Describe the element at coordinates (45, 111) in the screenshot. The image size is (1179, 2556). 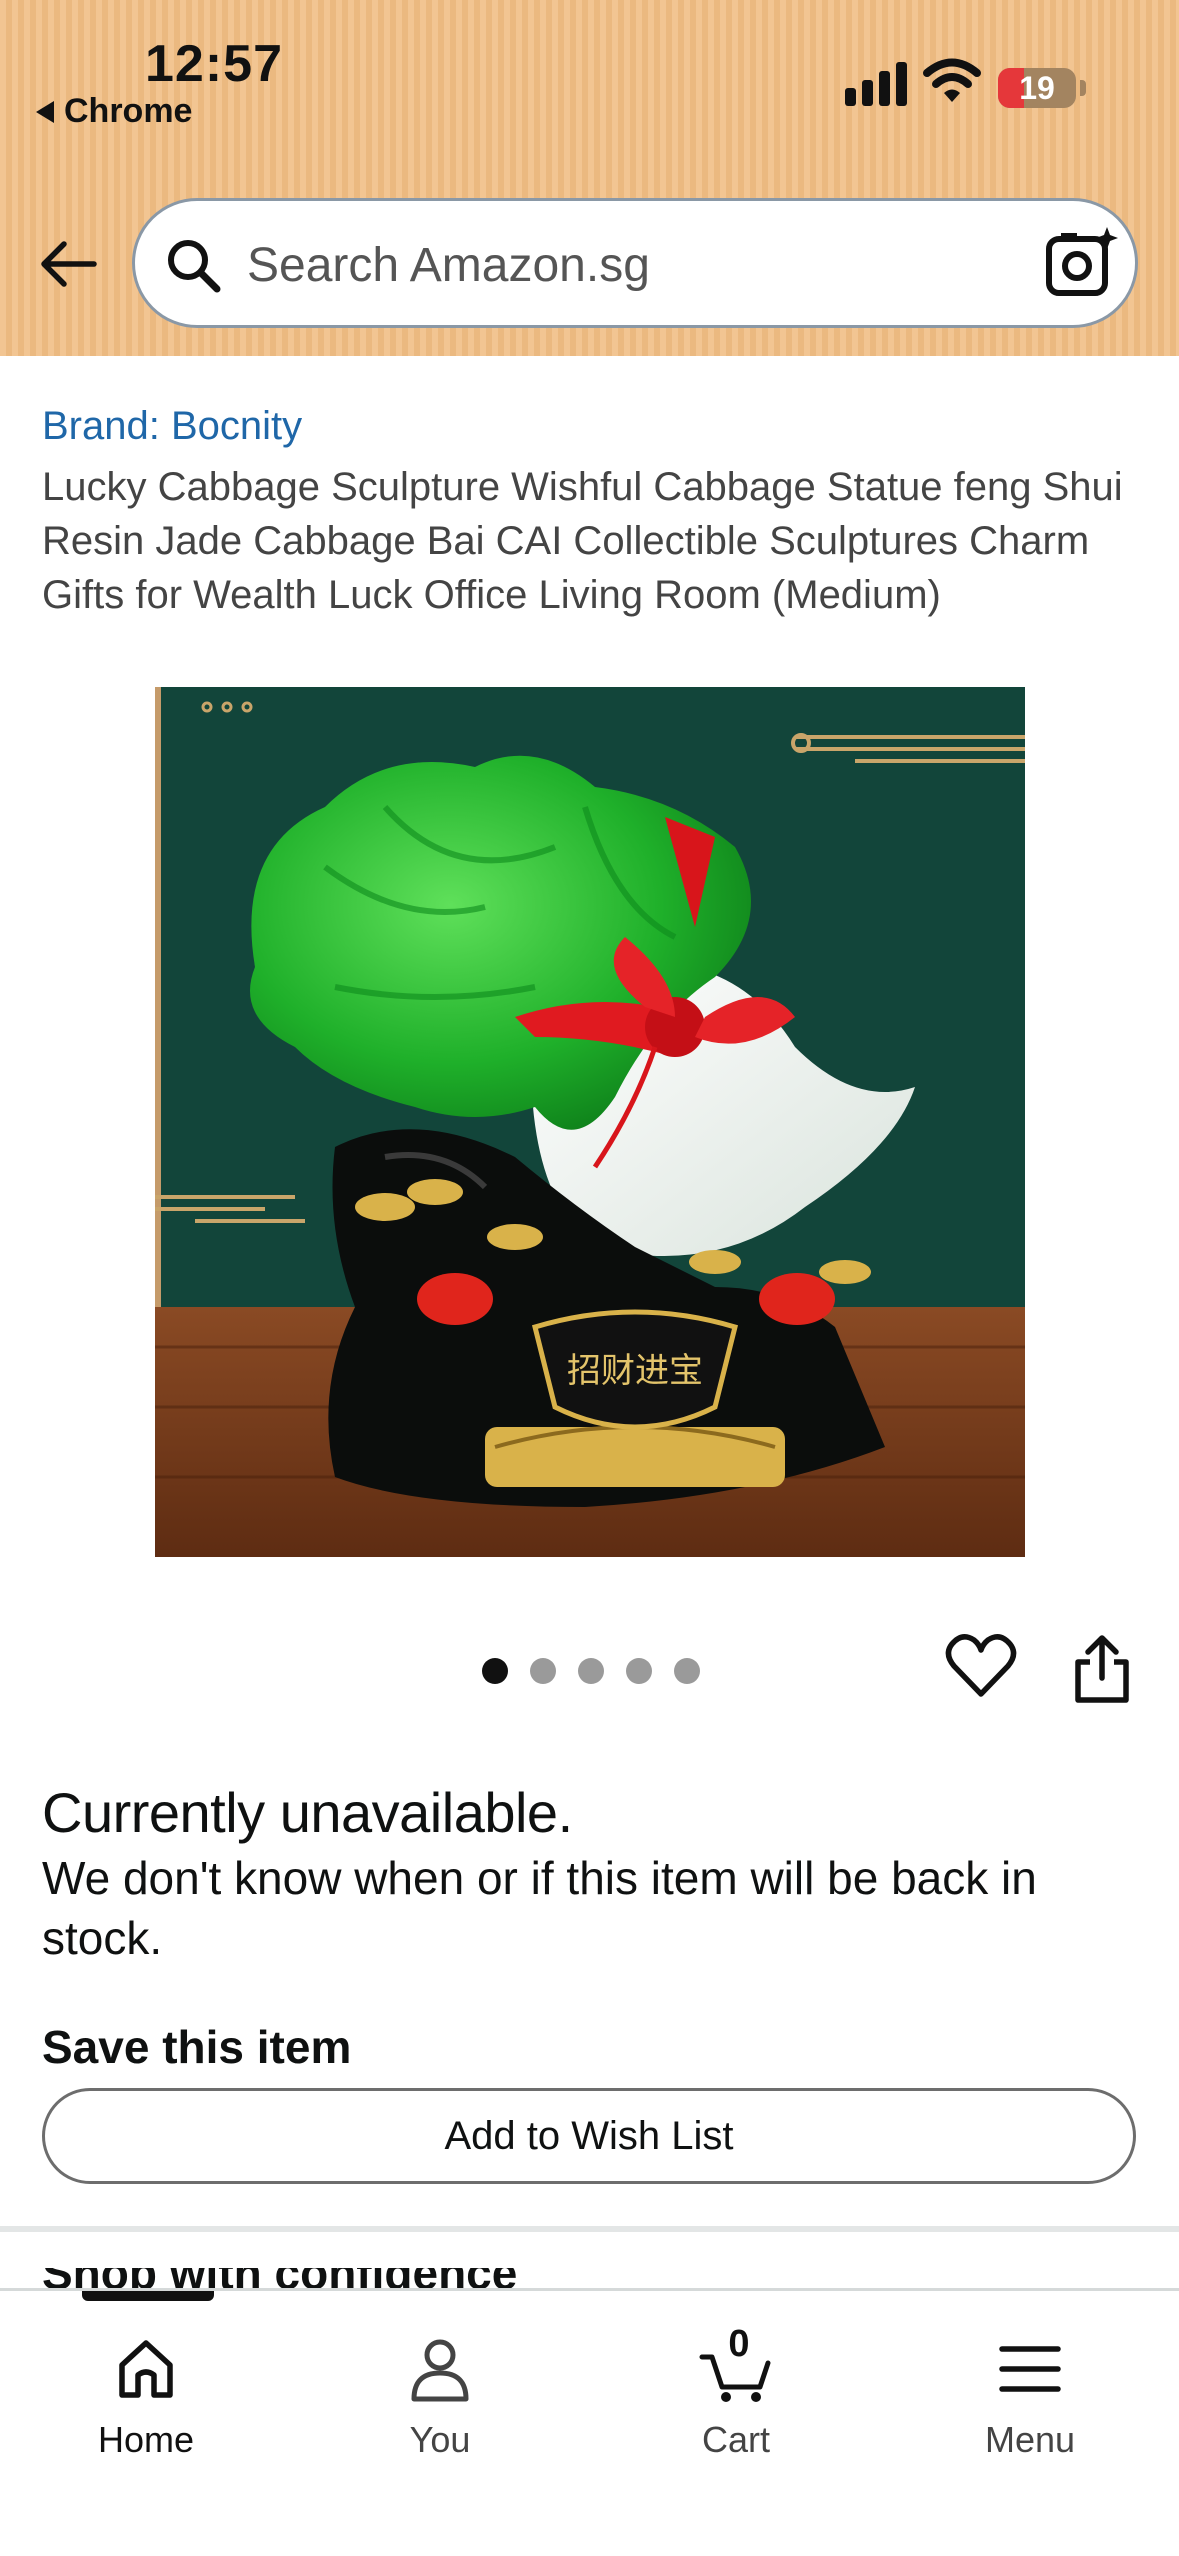
I see `back-triangle-icon` at that location.